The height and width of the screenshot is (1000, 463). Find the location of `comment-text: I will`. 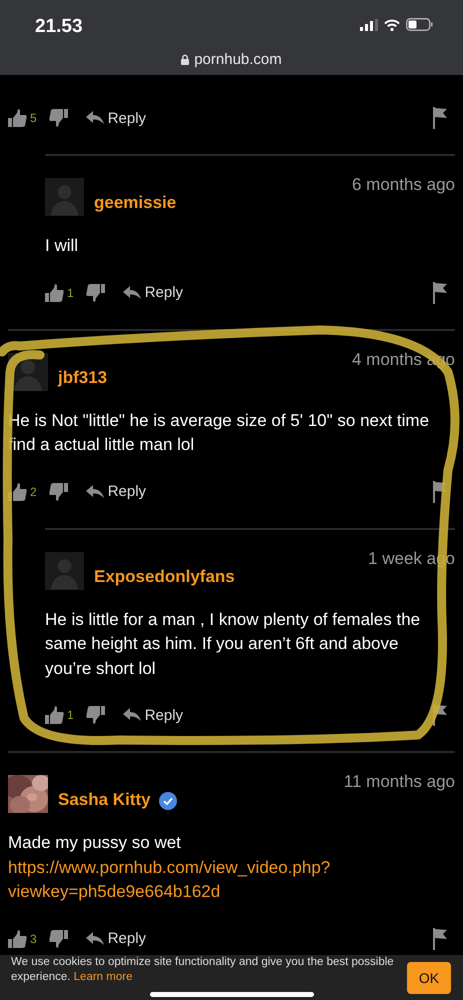

comment-text: I will is located at coordinates (62, 246).